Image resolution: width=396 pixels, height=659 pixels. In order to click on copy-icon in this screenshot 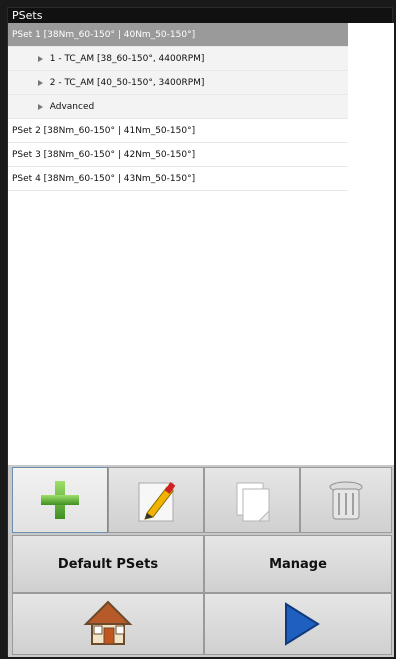, I will do `click(253, 502)`.